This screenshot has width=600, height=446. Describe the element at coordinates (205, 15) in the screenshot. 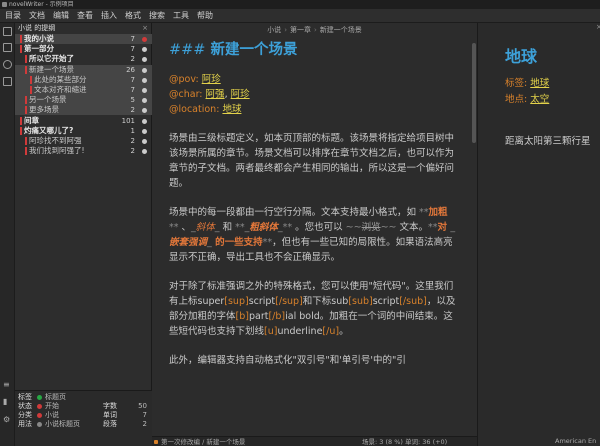

I see `menu-help: 帮助` at that location.